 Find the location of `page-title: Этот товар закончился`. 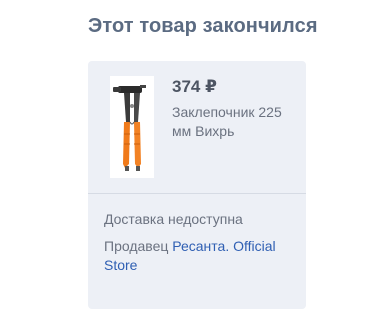

page-title: Этот товар закончился is located at coordinates (203, 26).